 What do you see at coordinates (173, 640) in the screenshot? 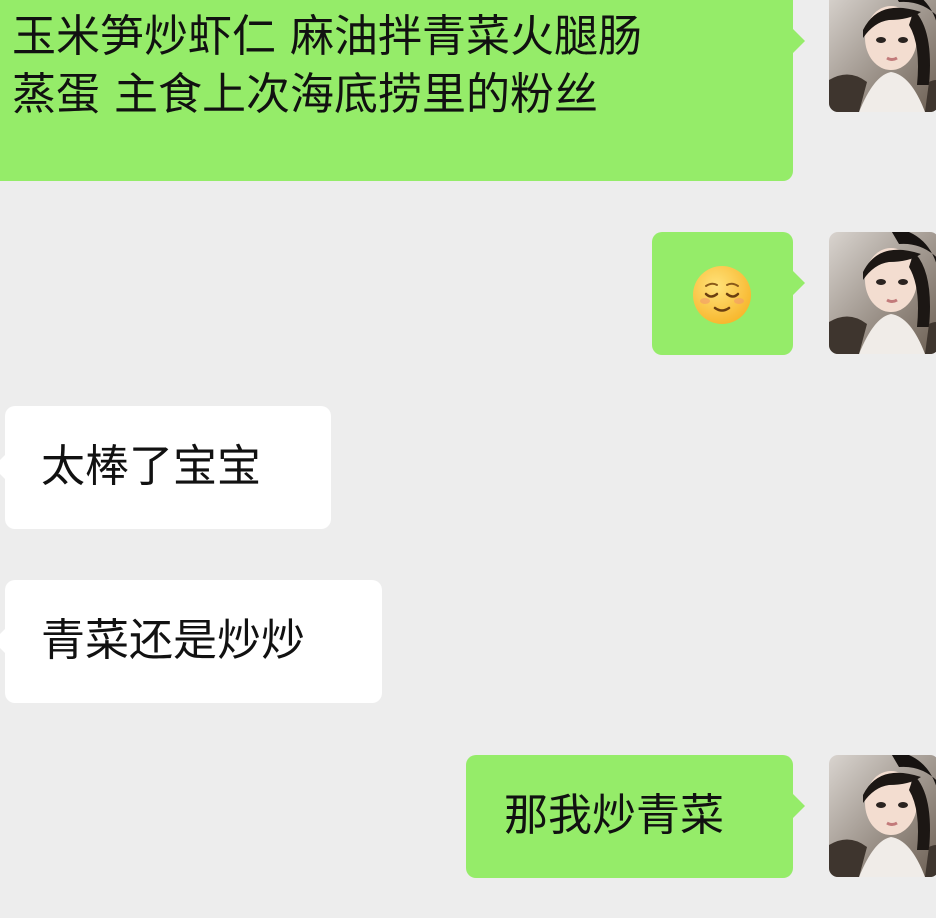
I see `message-text: 青菜还是炒炒` at bounding box center [173, 640].